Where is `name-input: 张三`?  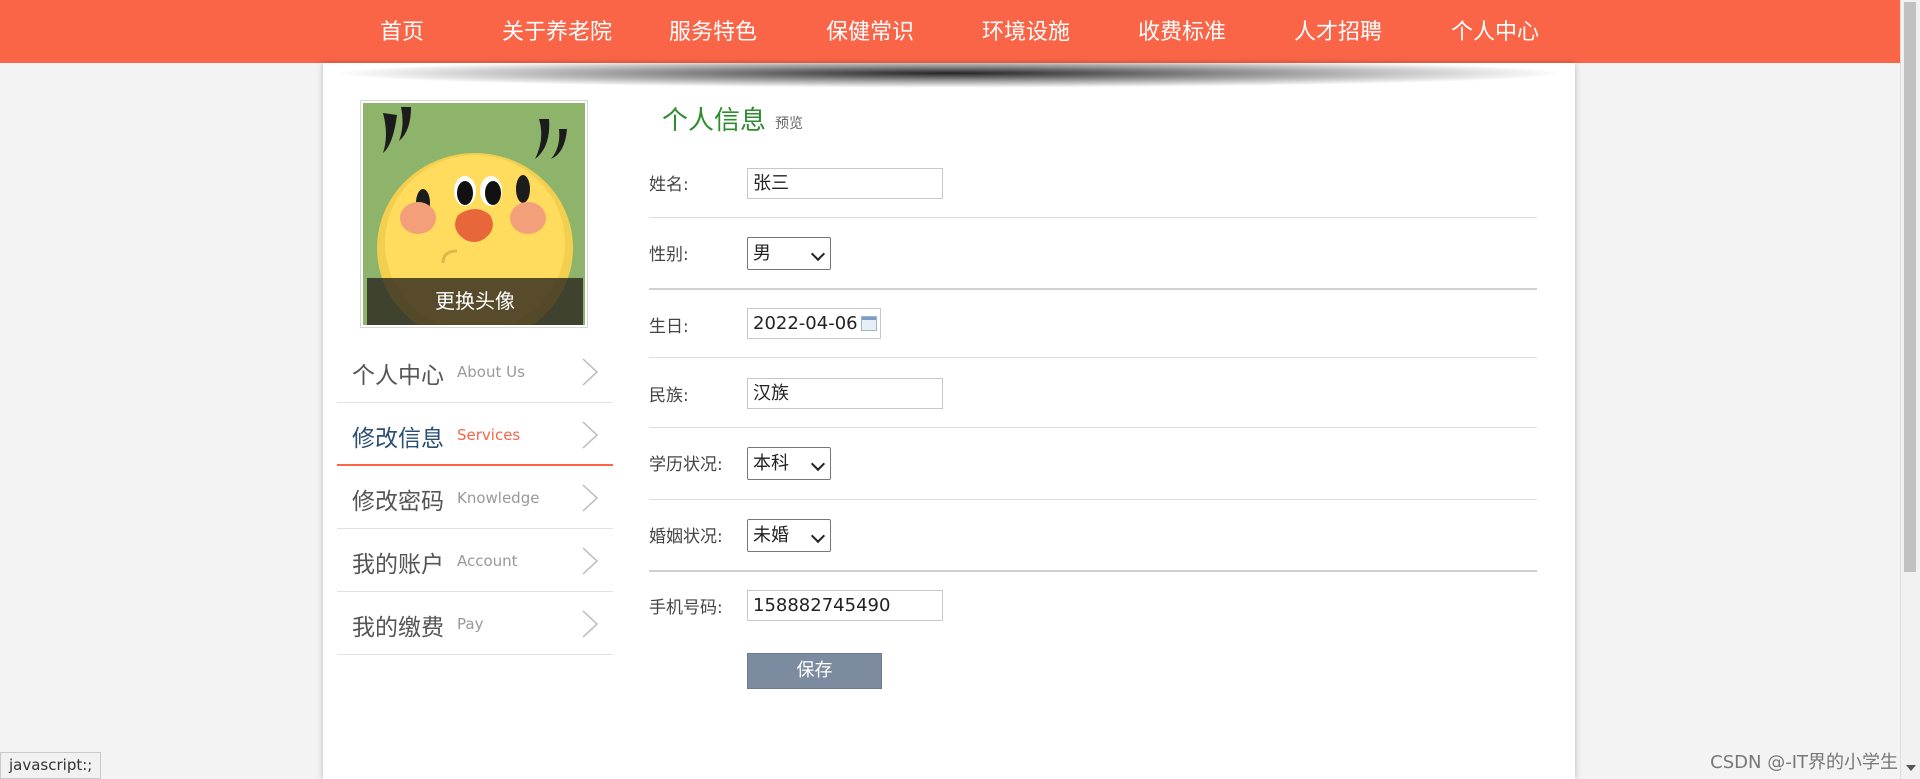 name-input: 张三 is located at coordinates (845, 183).